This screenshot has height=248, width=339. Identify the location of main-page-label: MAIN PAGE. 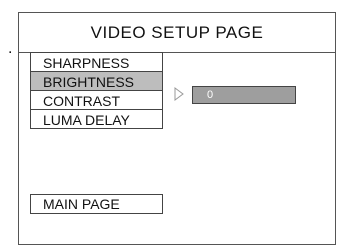
(81, 204).